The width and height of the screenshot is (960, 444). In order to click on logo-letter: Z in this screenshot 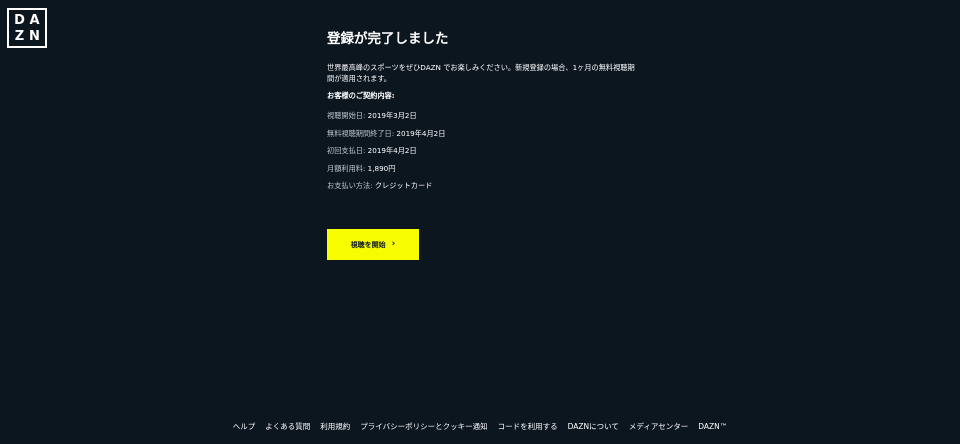, I will do `click(19, 36)`.